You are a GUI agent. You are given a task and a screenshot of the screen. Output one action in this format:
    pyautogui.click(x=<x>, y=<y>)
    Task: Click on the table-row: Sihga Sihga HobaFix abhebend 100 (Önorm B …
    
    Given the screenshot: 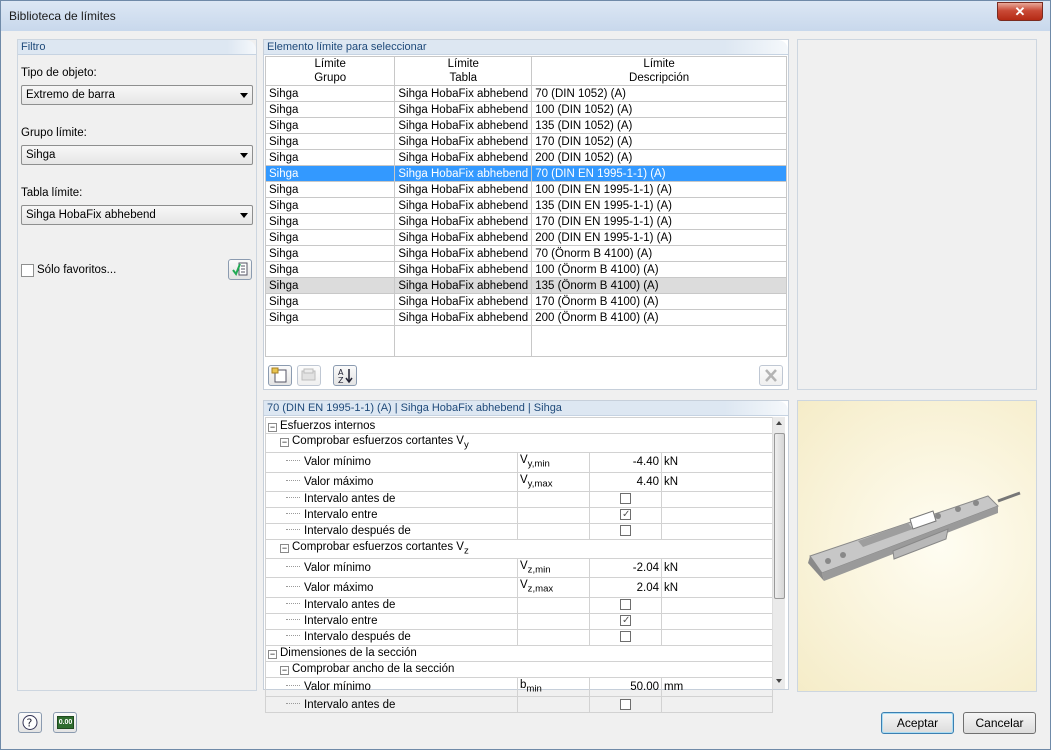 What is the action you would take?
    pyautogui.click(x=525, y=269)
    